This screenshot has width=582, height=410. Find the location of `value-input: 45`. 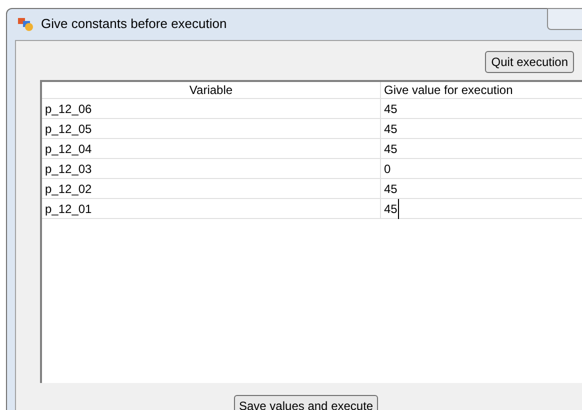

value-input: 45 is located at coordinates (392, 208).